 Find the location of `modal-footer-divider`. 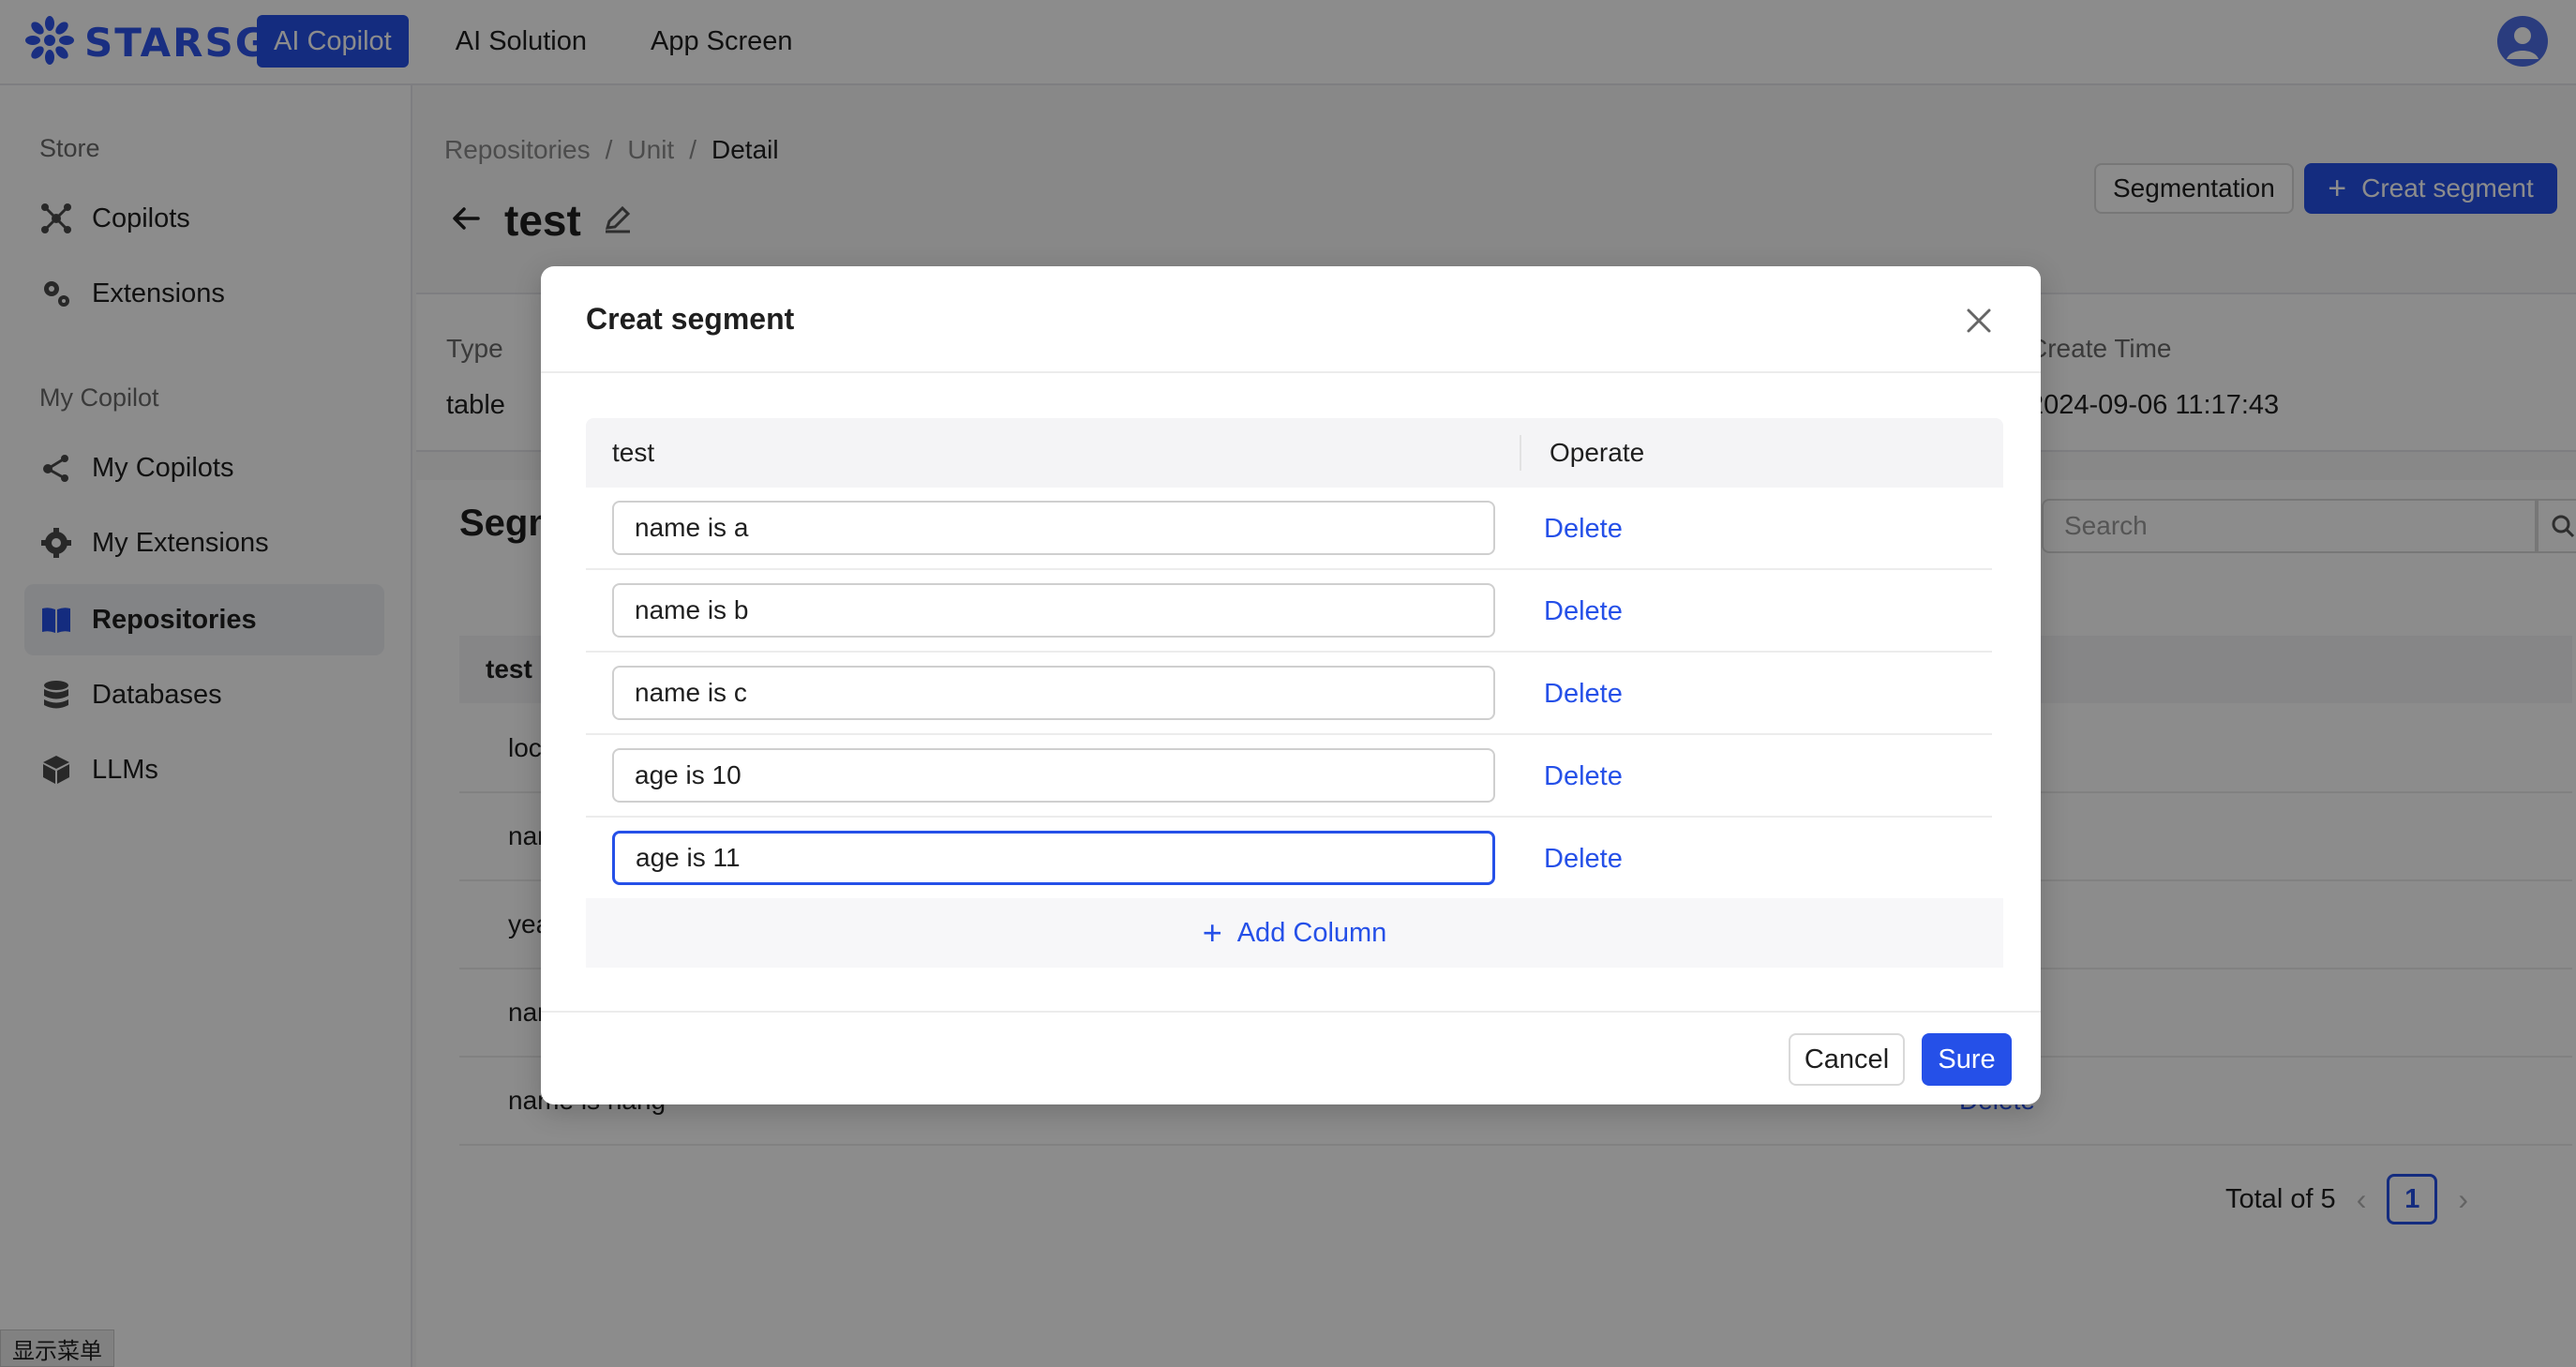

modal-footer-divider is located at coordinates (1291, 1012).